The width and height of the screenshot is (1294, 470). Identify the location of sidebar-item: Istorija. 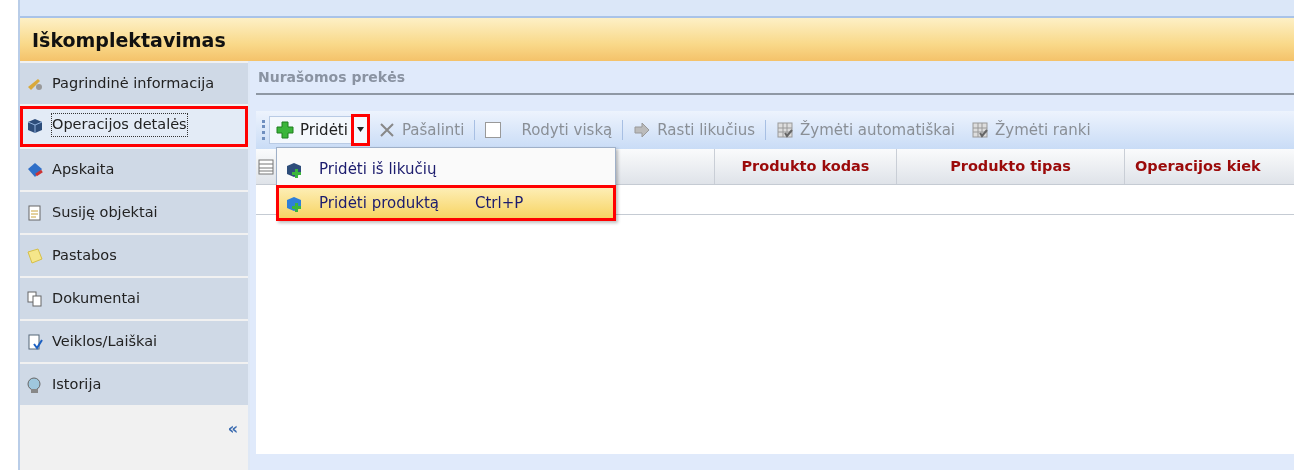
(134, 384).